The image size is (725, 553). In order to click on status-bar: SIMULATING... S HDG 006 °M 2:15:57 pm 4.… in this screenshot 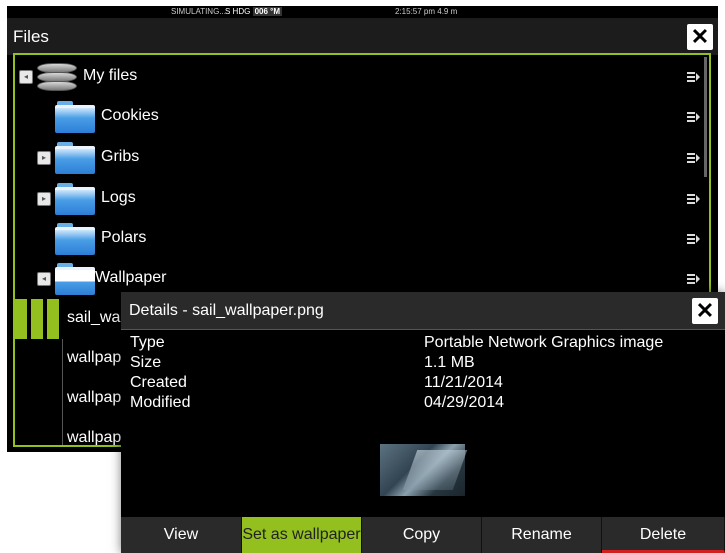, I will do `click(362, 12)`.